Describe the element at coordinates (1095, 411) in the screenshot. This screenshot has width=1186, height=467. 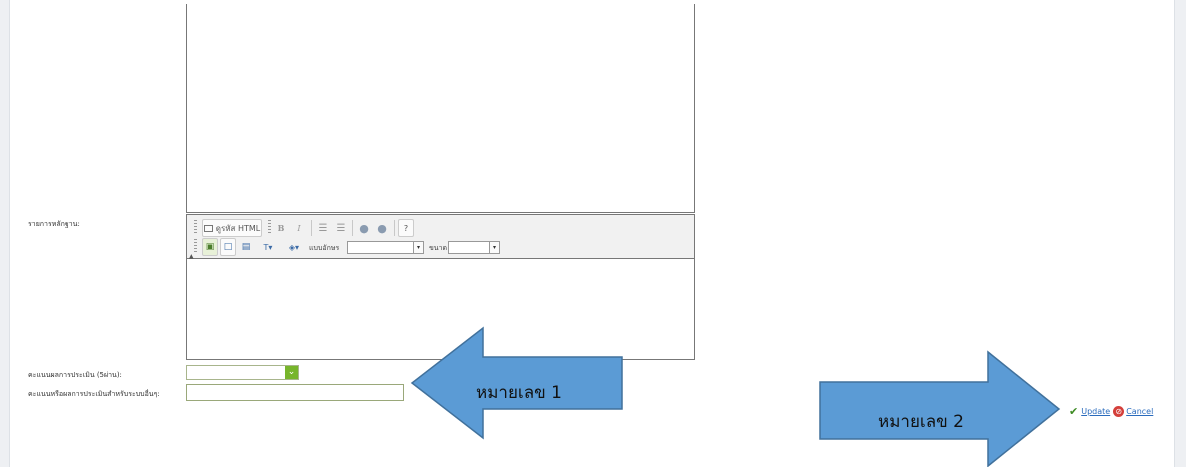
I see `update-link: Update` at that location.